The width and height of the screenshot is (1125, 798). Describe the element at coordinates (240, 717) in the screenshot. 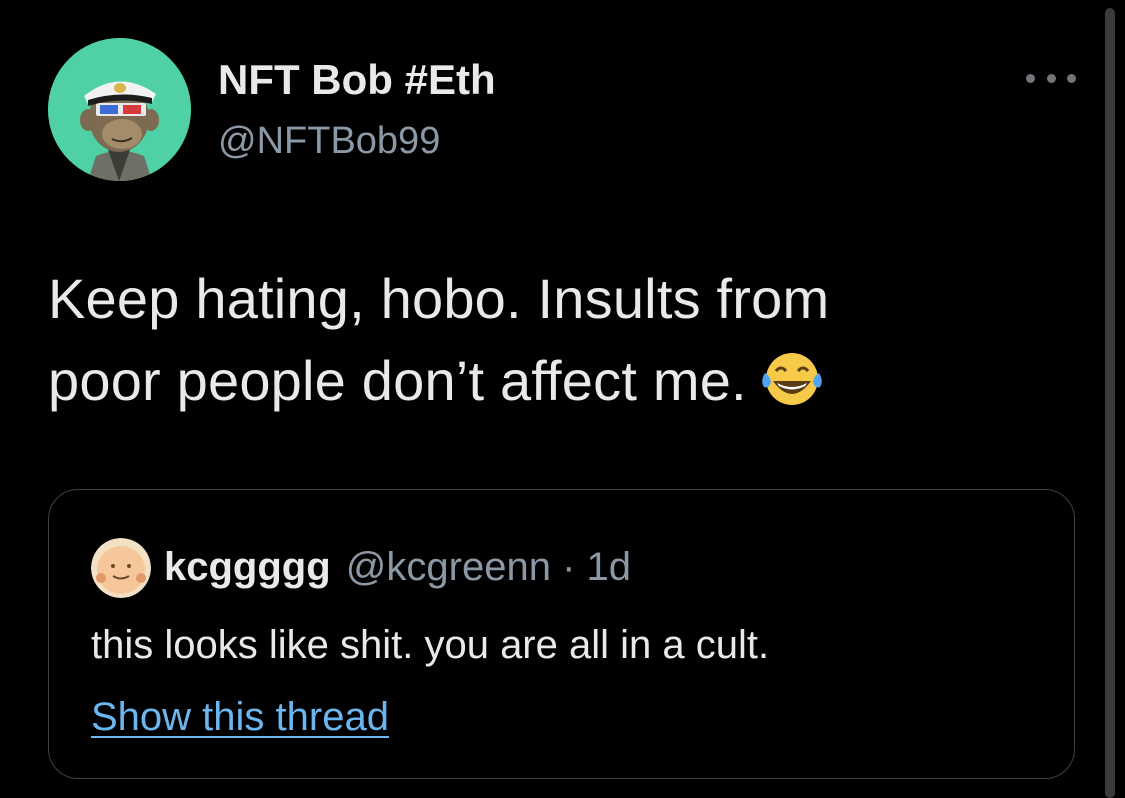

I see `show-thread-link: Show this thread` at that location.